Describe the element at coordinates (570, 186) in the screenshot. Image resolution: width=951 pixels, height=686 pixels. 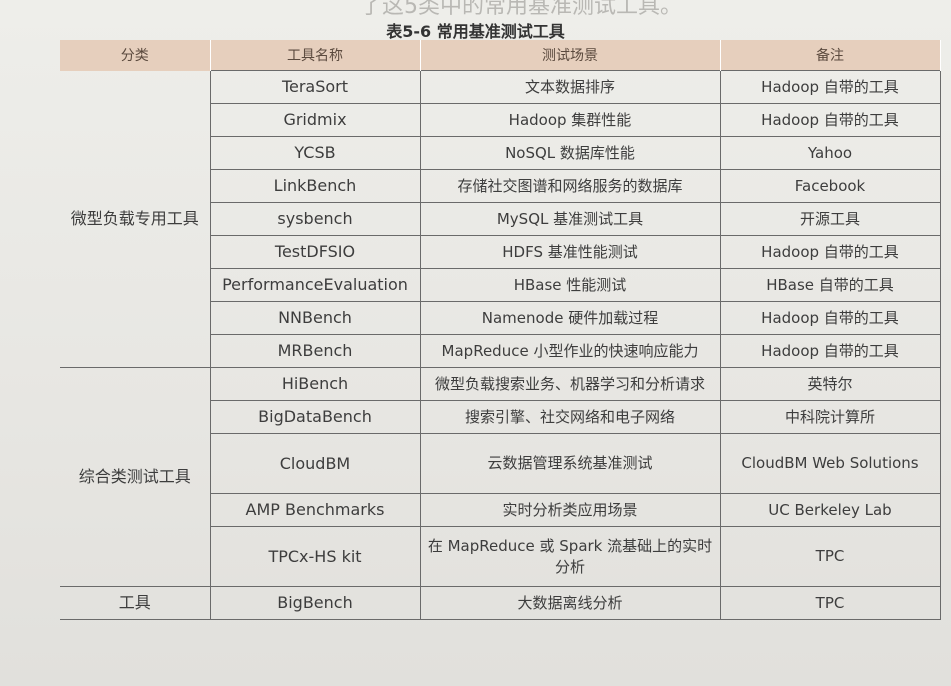
I see `test-scenario: 存储社交图谱和网络服务的数据库` at that location.